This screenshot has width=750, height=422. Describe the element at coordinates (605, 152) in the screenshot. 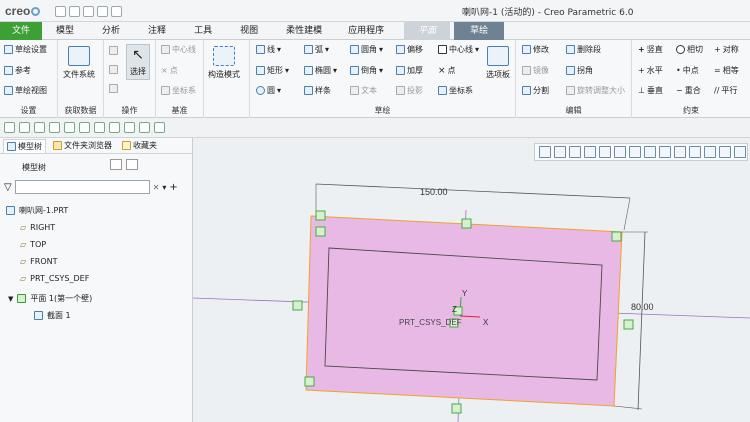

I see `saved-views-icon` at that location.